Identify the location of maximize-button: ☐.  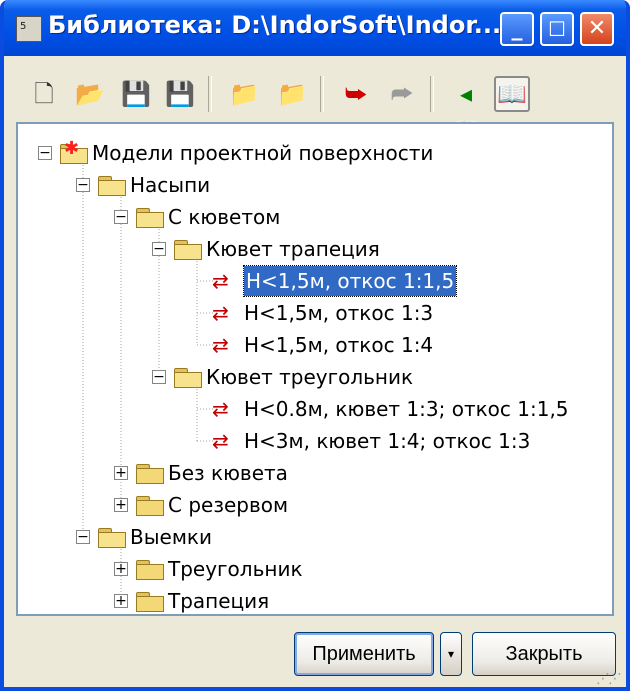
(557, 29).